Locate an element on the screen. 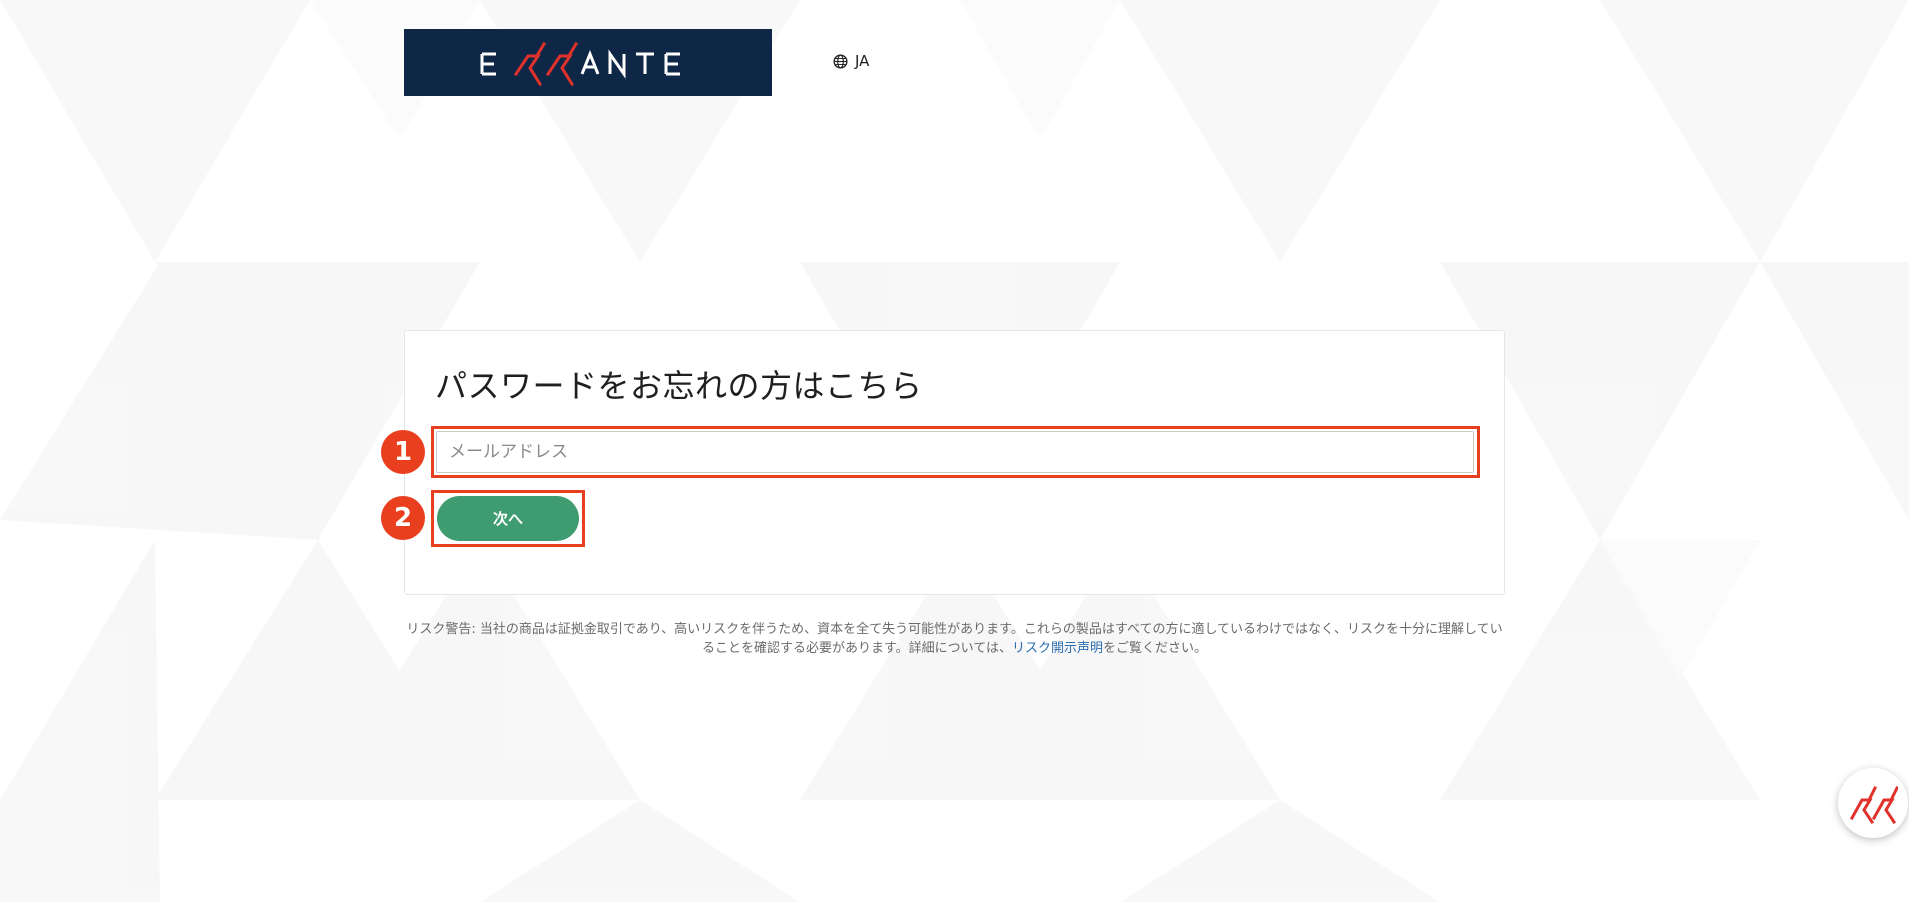 The height and width of the screenshot is (902, 1909). language-selector: JA is located at coordinates (851, 61).